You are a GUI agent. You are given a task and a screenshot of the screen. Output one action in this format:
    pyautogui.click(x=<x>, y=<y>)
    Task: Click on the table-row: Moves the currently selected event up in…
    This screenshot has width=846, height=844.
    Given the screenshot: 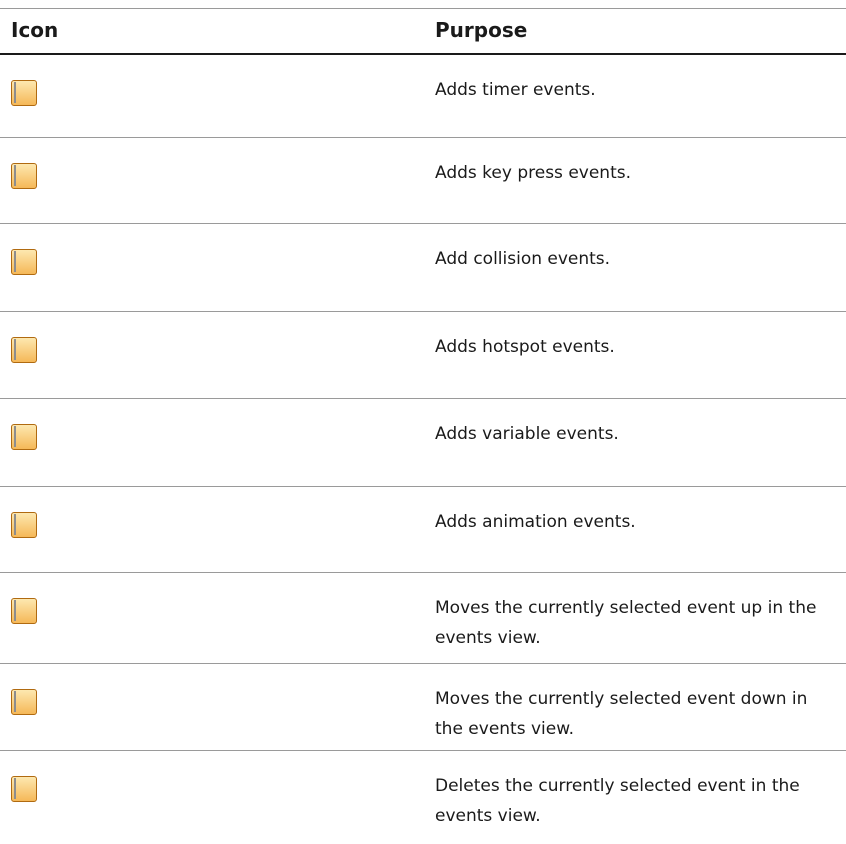 What is the action you would take?
    pyautogui.click(x=423, y=618)
    